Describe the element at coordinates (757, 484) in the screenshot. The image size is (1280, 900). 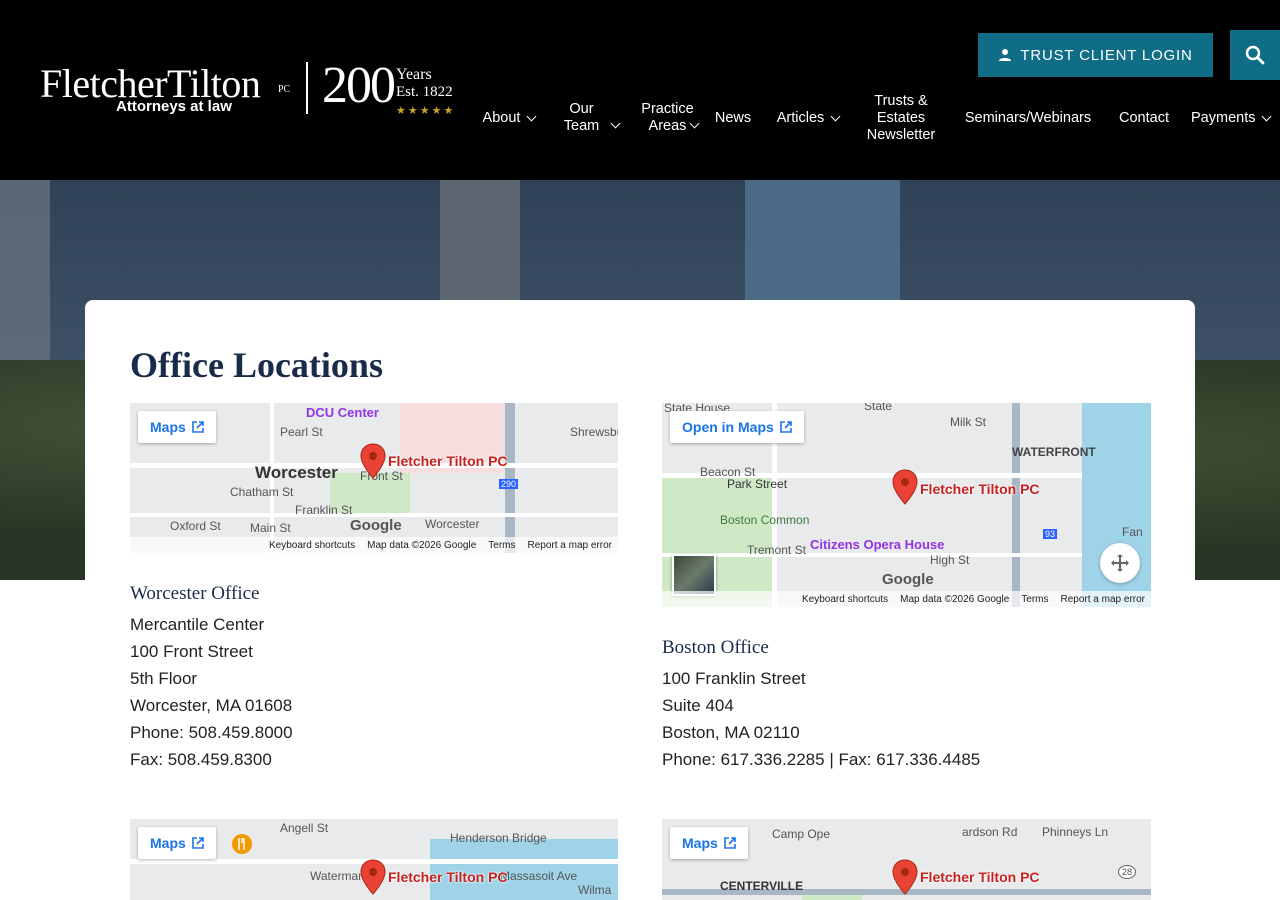
I see `map-street: Park Street` at that location.